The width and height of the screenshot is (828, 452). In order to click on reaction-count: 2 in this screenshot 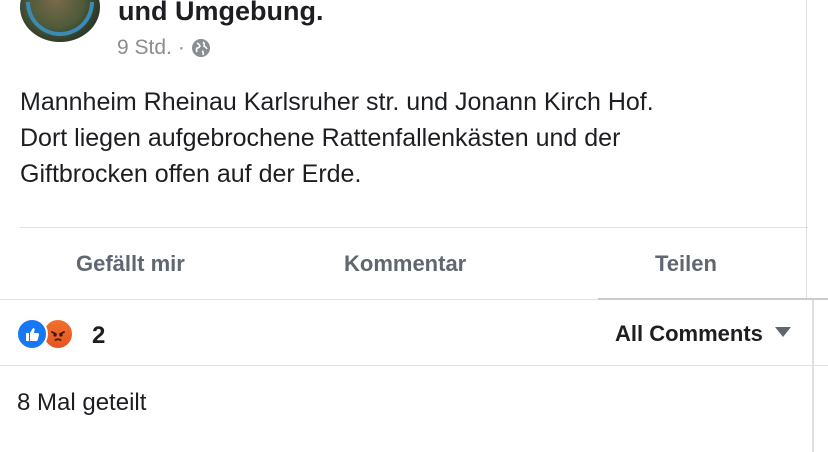, I will do `click(98, 336)`.